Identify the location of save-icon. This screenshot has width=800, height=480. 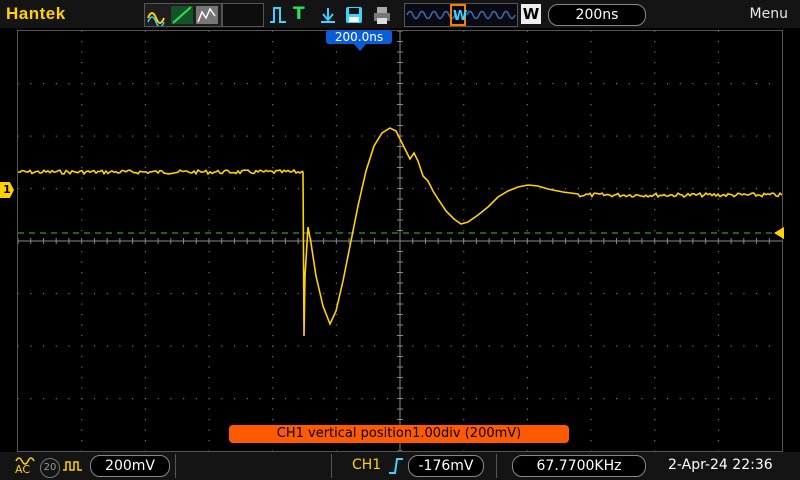
(354, 15).